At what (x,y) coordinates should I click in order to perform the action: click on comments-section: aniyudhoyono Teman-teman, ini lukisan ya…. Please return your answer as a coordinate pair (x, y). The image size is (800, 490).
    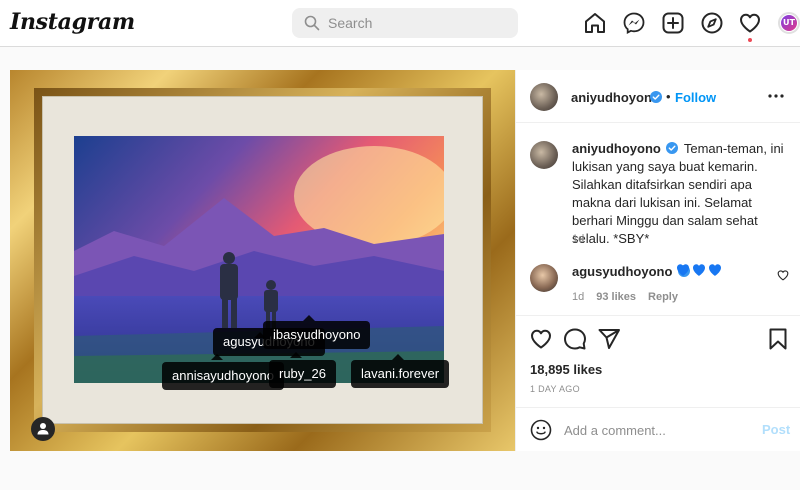
    Looking at the image, I should click on (658, 219).